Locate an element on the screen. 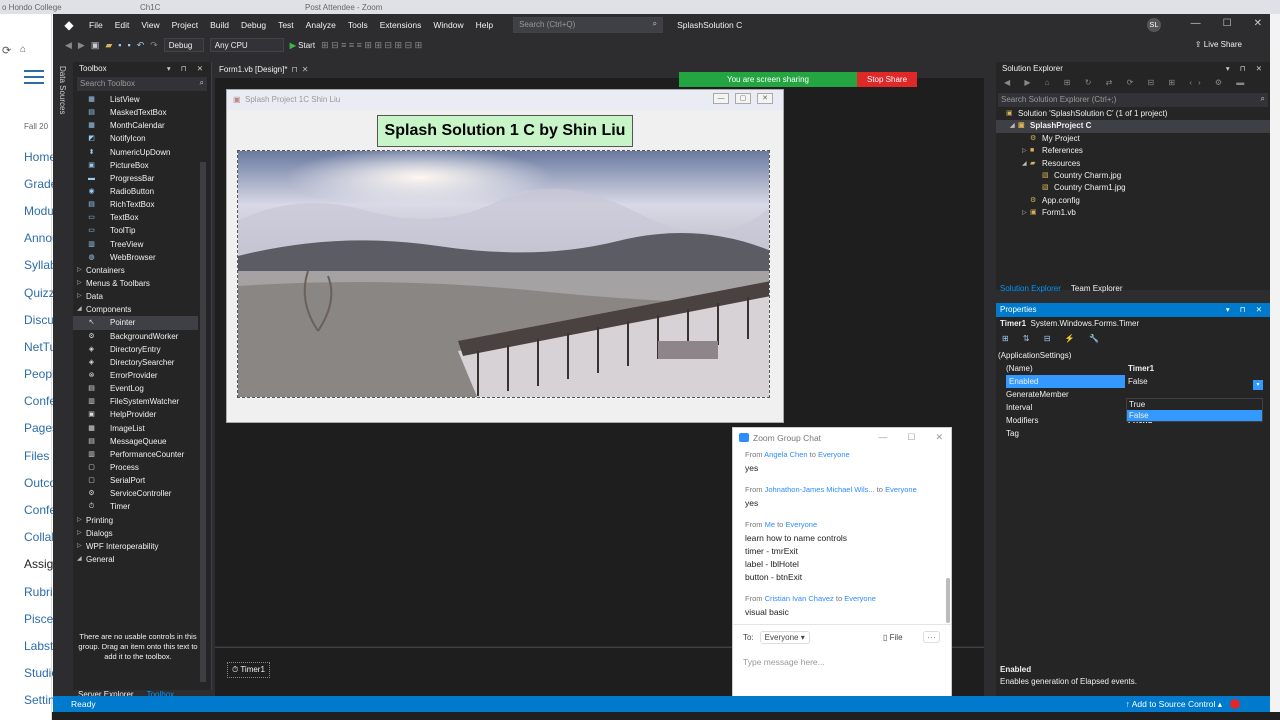 The width and height of the screenshot is (1280, 720). toolbox-item: ▦ ListView is located at coordinates (135, 99).